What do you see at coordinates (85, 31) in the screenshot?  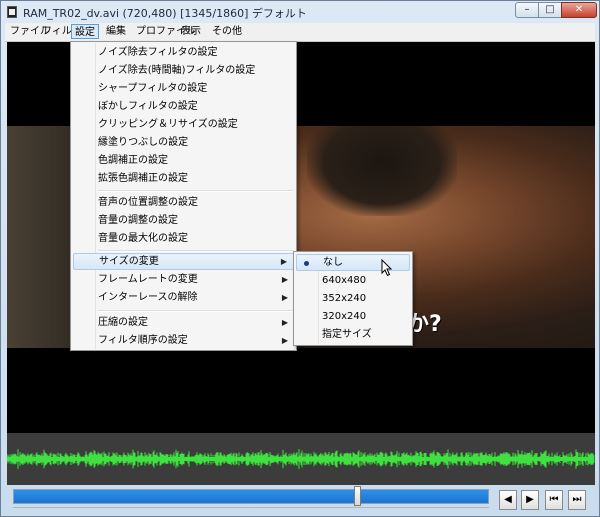 I see `menu-settings: 設定` at bounding box center [85, 31].